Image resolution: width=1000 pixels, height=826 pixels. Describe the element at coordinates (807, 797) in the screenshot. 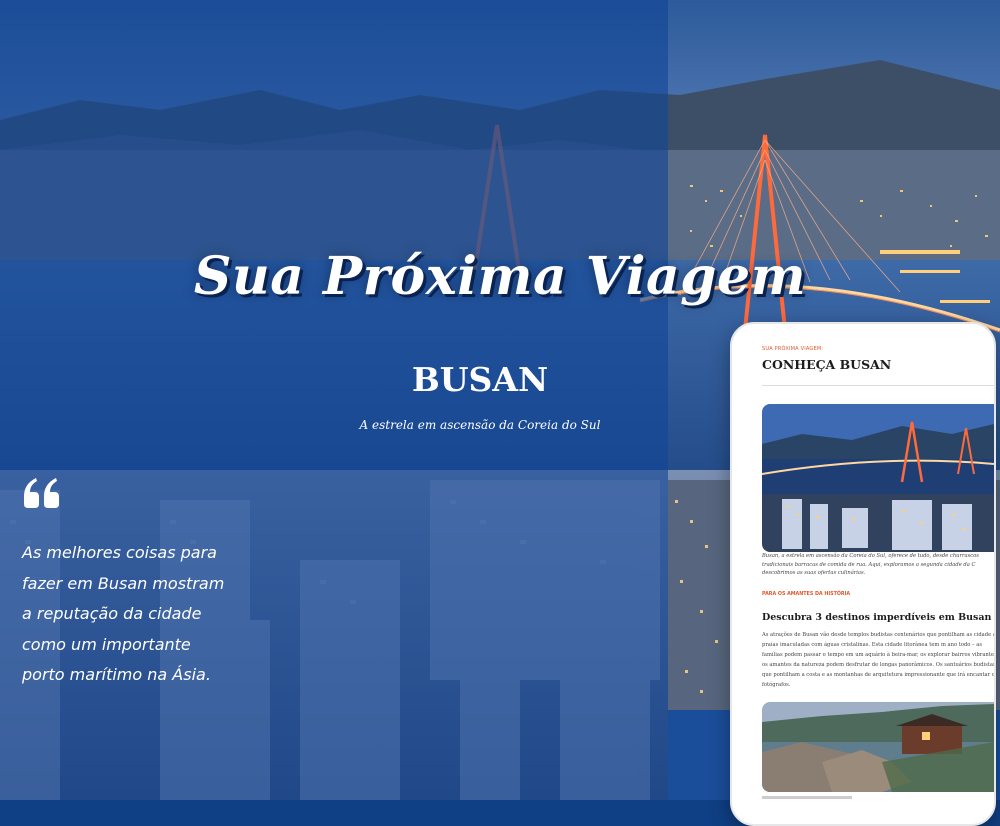

I see `next-caption-line` at that location.